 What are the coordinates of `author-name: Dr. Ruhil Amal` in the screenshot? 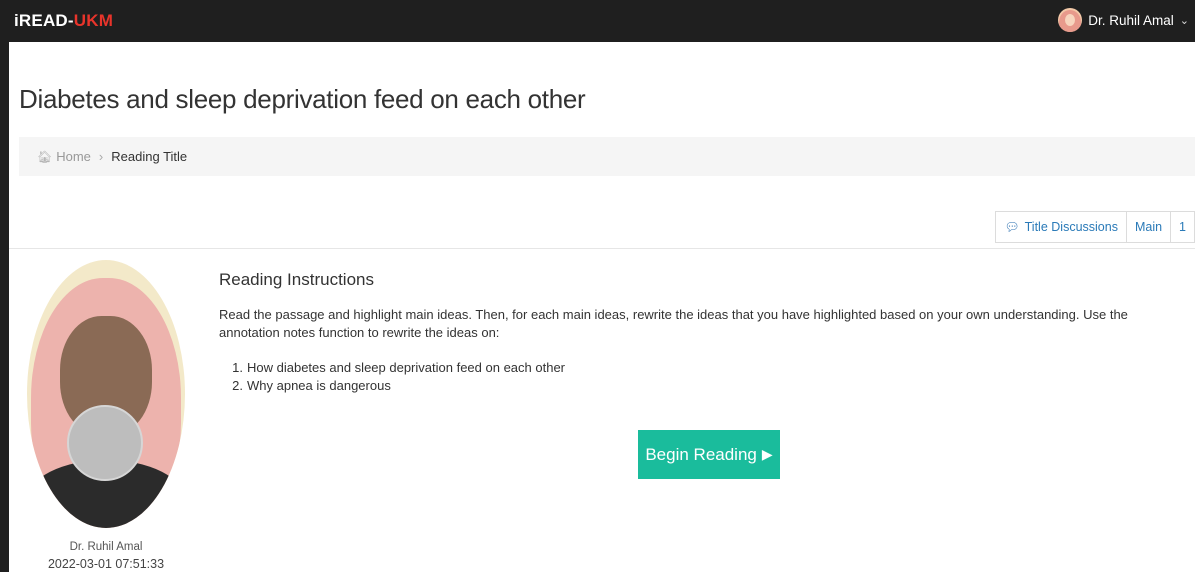 It's located at (106, 547).